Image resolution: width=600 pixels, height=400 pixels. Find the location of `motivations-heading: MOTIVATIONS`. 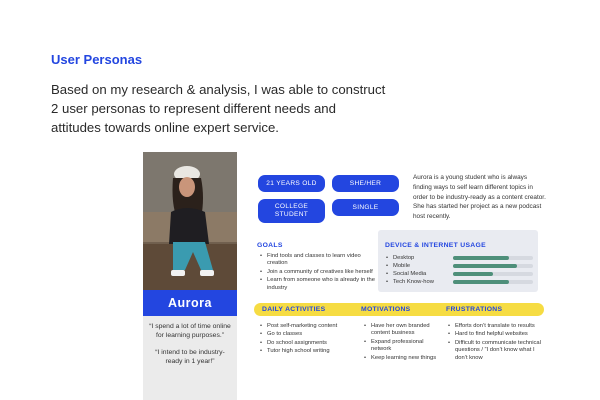

motivations-heading: MOTIVATIONS is located at coordinates (386, 309).